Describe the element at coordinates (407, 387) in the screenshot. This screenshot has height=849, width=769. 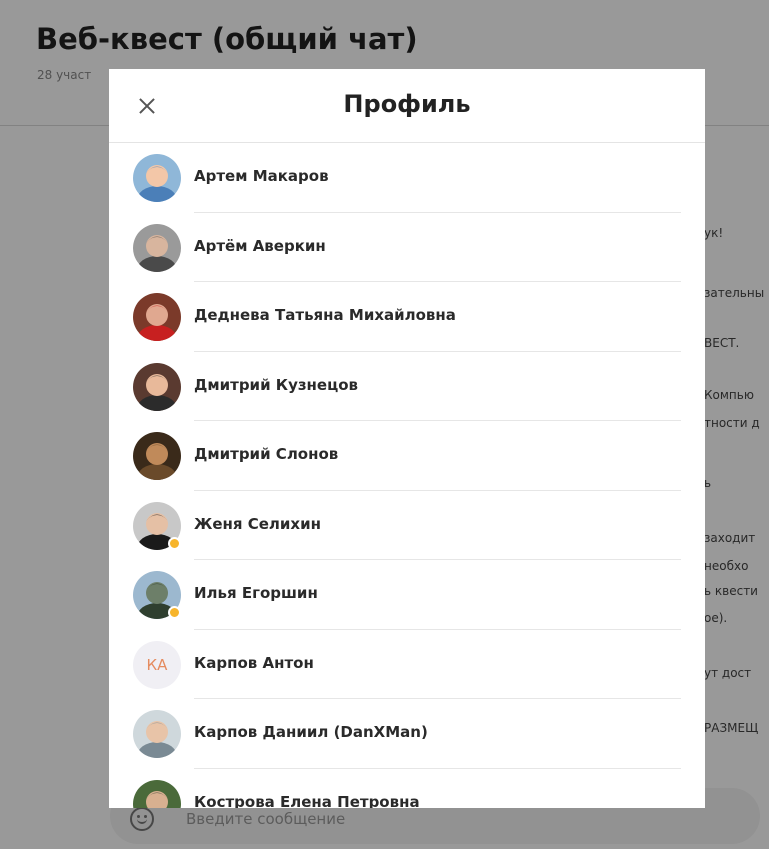
I see `member-item: Дмитрий Кузнецов` at that location.